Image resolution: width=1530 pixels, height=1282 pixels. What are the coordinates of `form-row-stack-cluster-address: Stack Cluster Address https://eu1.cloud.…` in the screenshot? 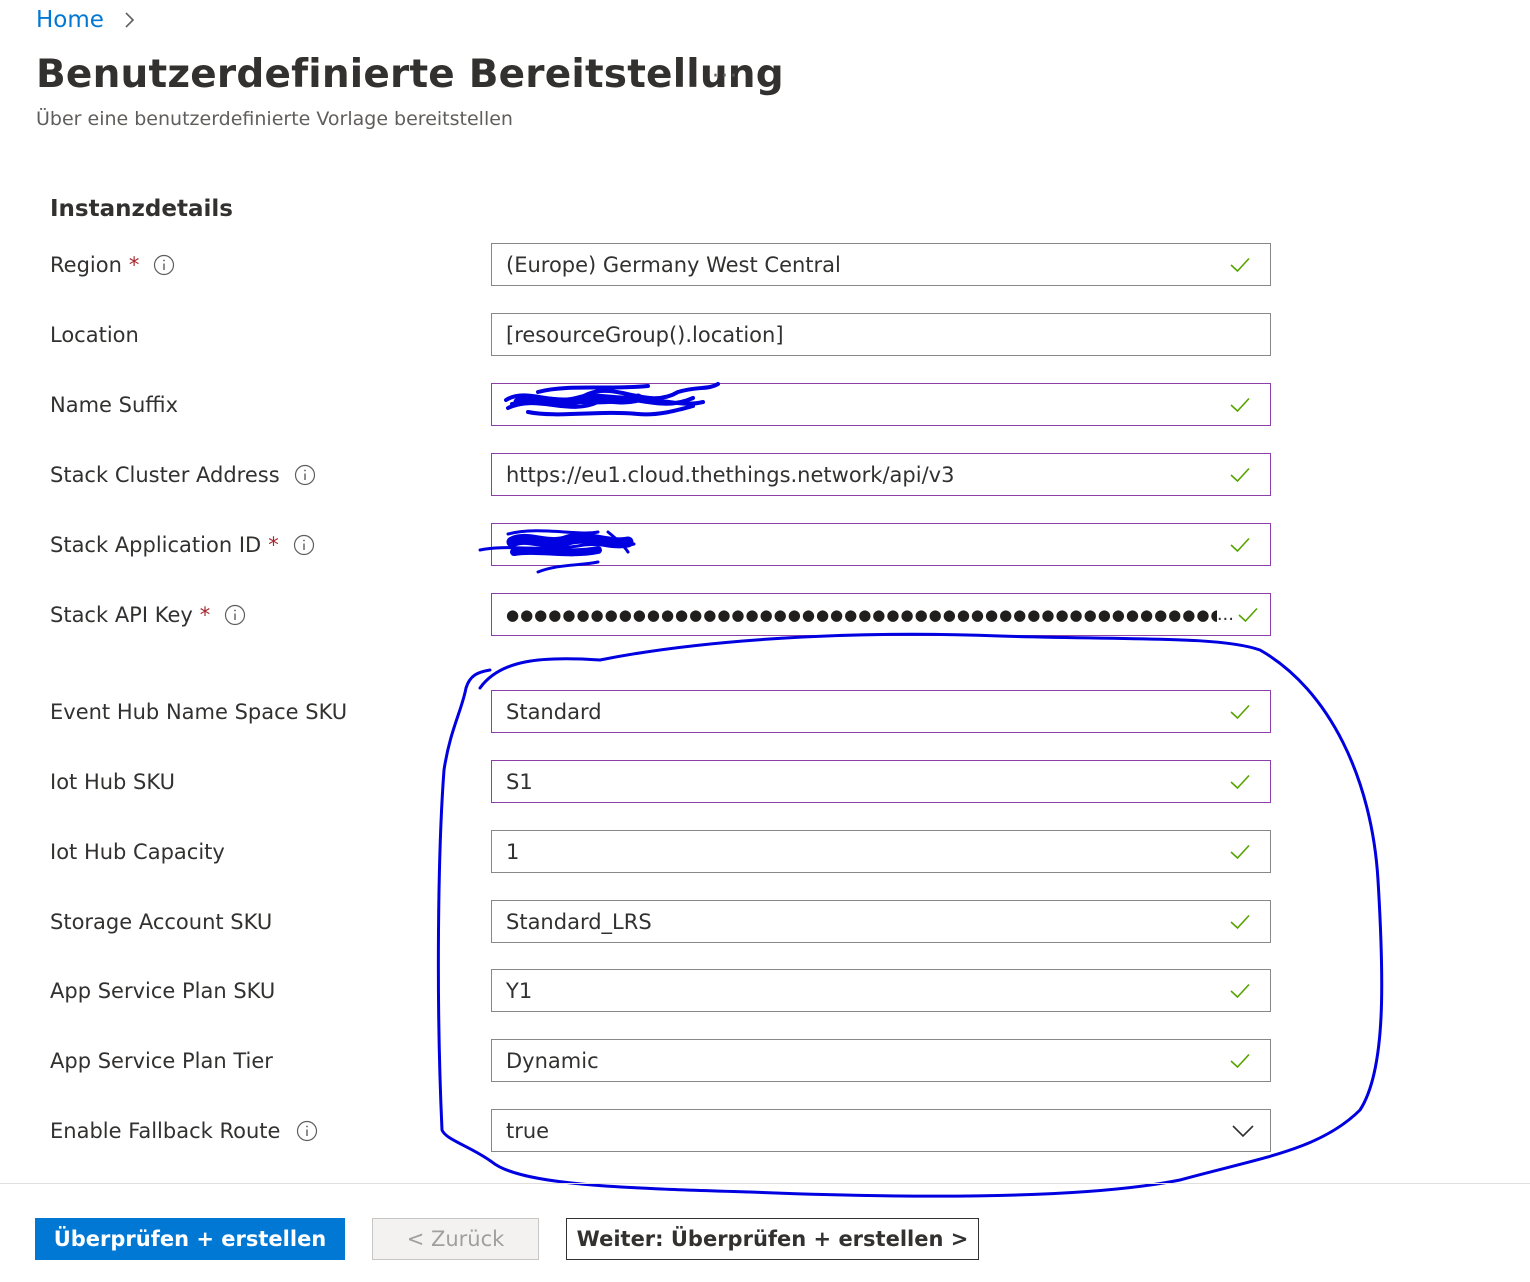 It's located at (765, 474).